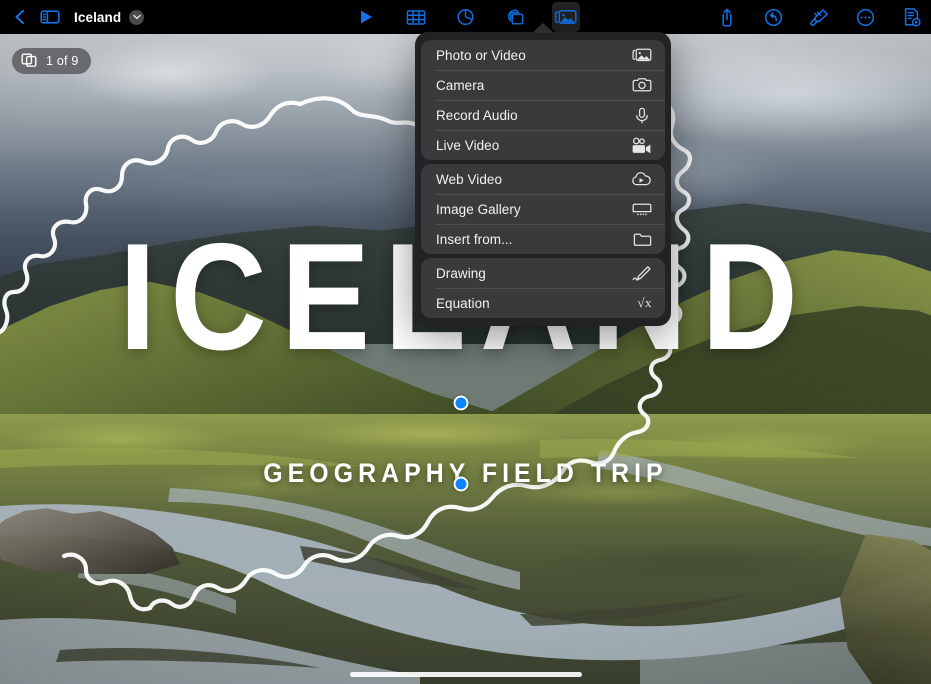  I want to click on paintbrush-button, so click(819, 17).